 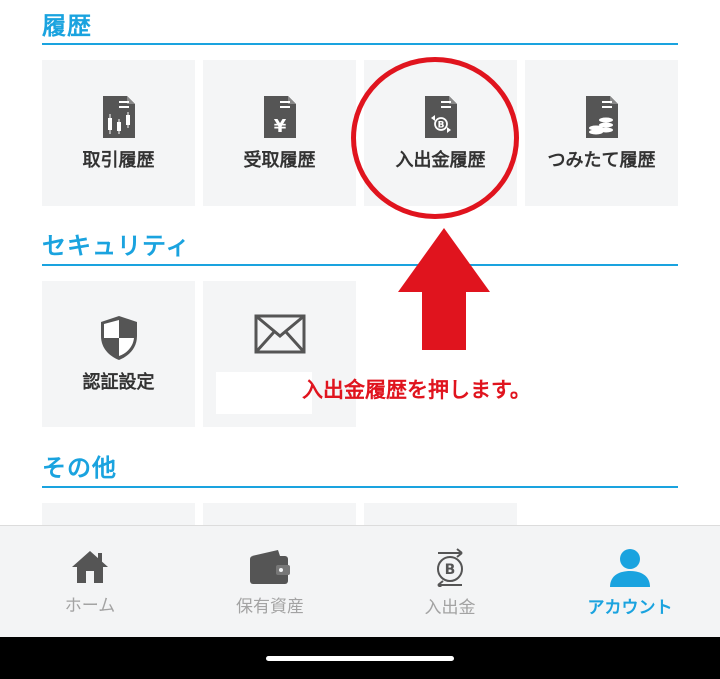 What do you see at coordinates (118, 117) in the screenshot?
I see `trade-history-icon` at bounding box center [118, 117].